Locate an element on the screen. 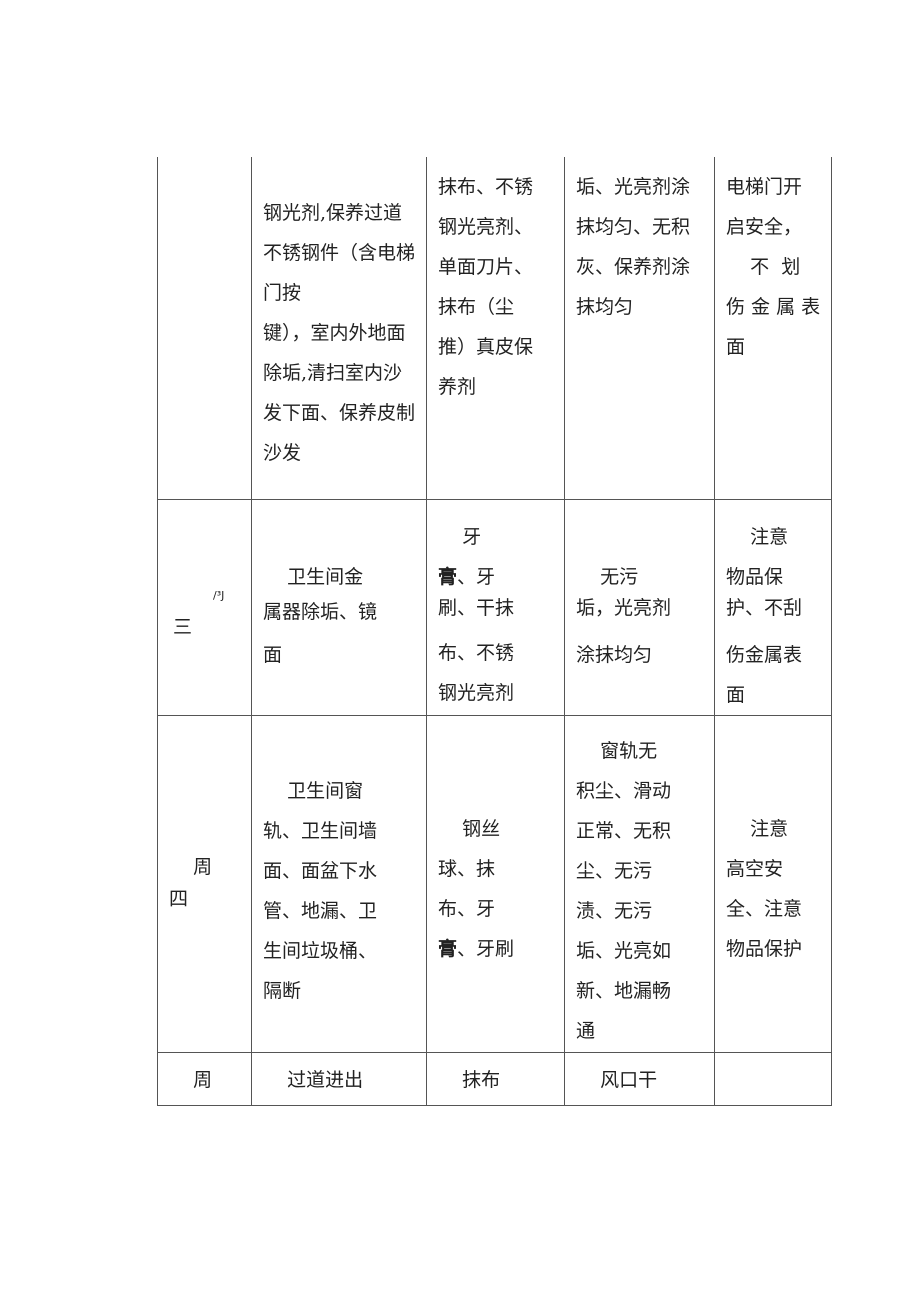  text-fragment: 、牙刷 is located at coordinates (486, 949).